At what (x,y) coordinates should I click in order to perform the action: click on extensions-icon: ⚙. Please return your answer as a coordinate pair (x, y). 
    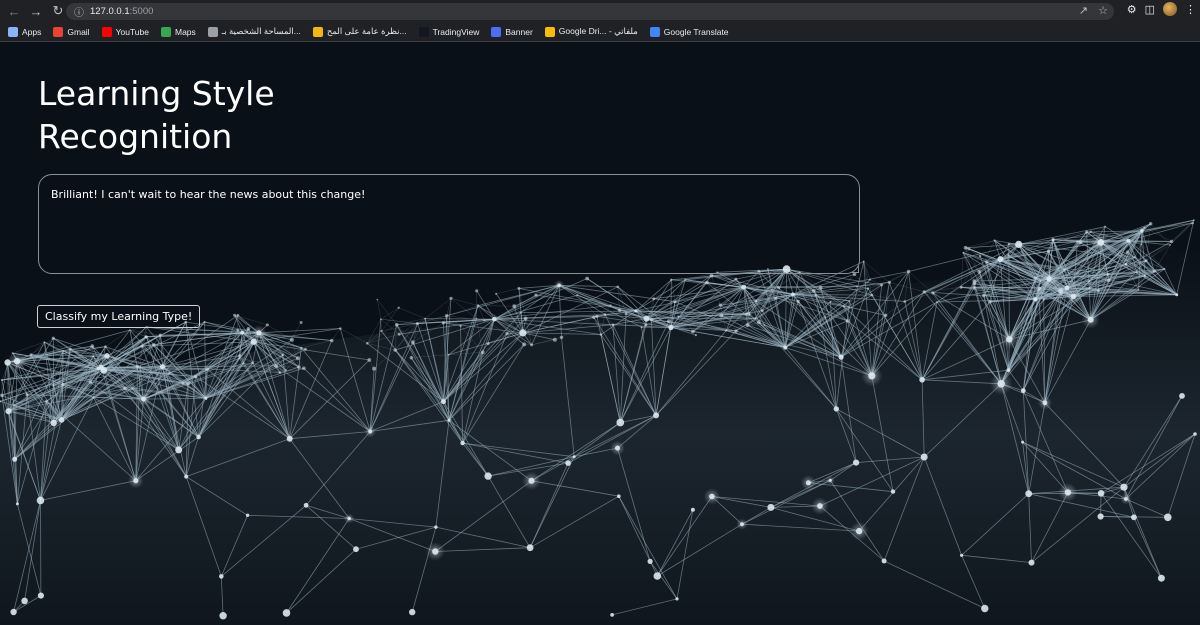
    Looking at the image, I should click on (1132, 9).